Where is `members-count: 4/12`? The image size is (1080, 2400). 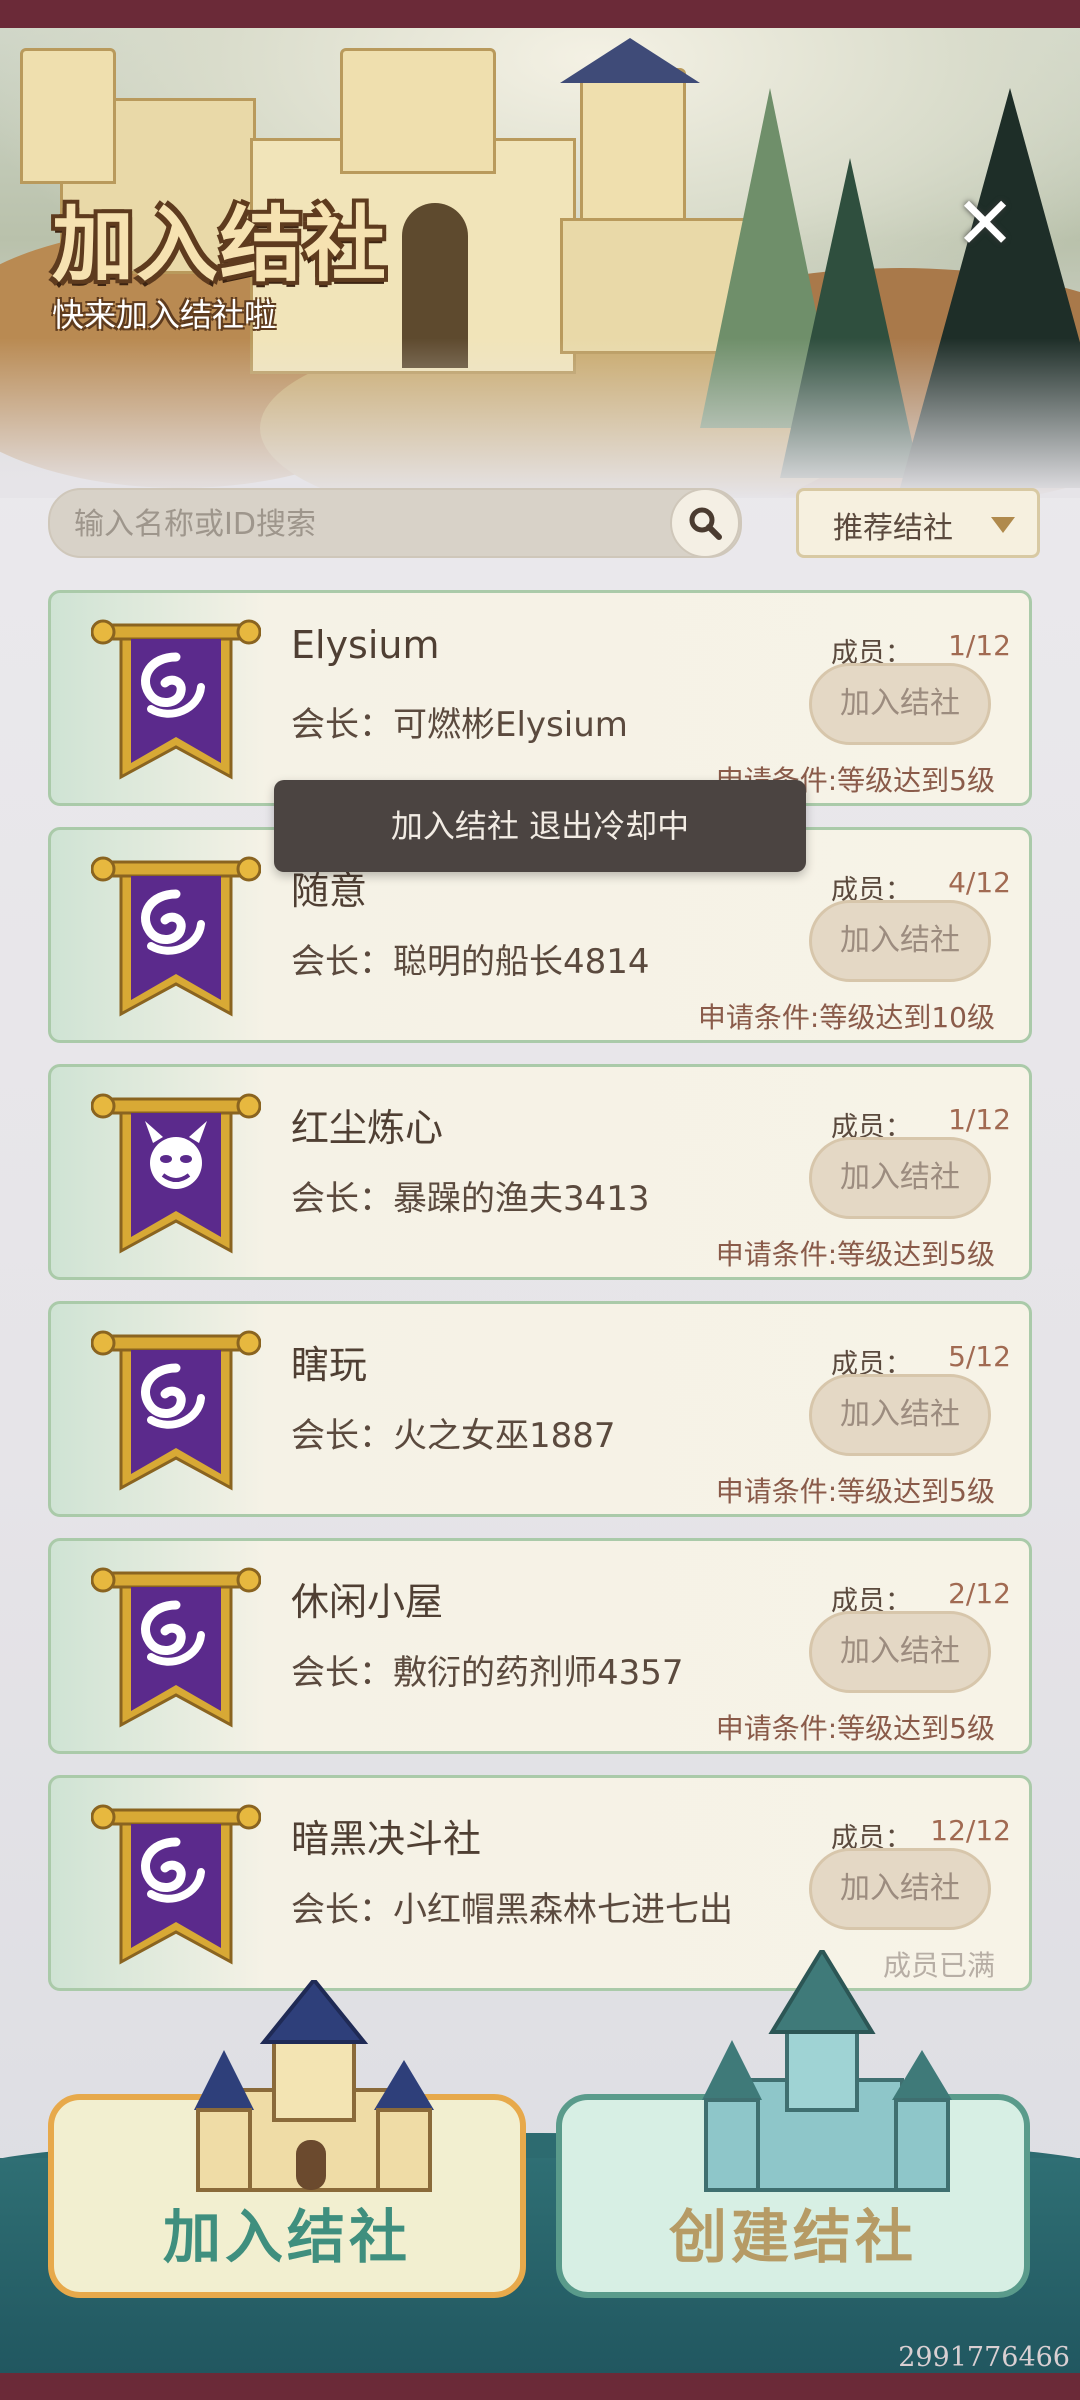
members-count: 4/12 is located at coordinates (979, 882).